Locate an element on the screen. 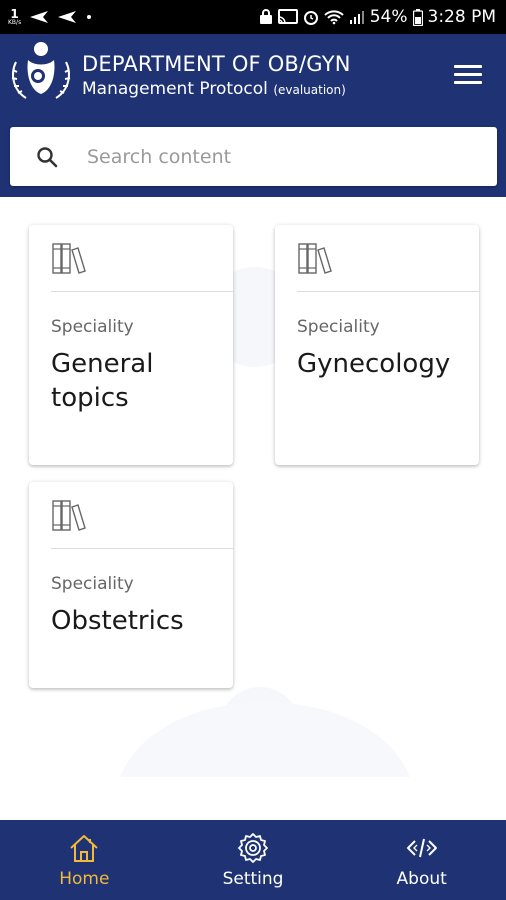 Image resolution: width=506 pixels, height=900 pixels. app-subtitle-tag: (evaluation) is located at coordinates (309, 90).